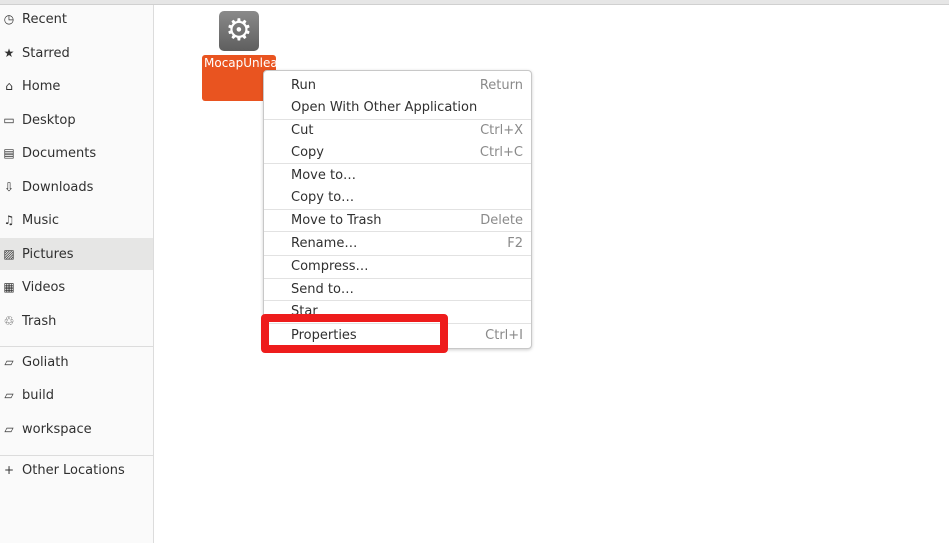 This screenshot has height=543, width=949. I want to click on sidebar-item-home: ⌂ Home, so click(76, 86).